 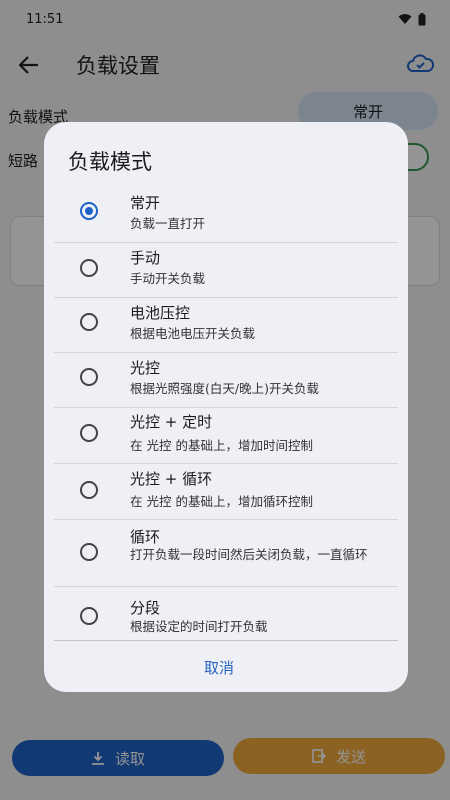 I want to click on option-light-control: 光控 根据光照强度(白天/晚上)开关负载, so click(x=226, y=380).